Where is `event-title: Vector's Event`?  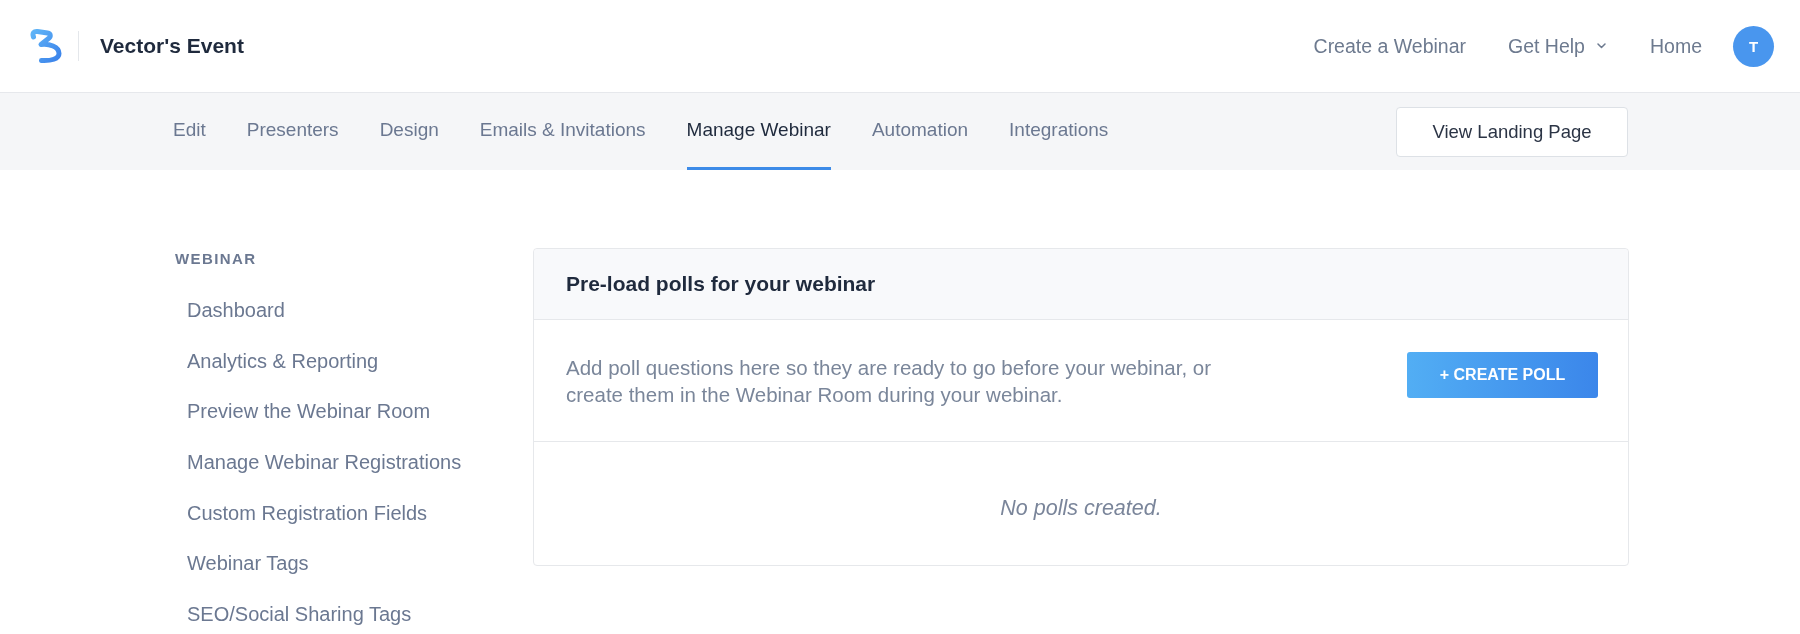 event-title: Vector's Event is located at coordinates (172, 46).